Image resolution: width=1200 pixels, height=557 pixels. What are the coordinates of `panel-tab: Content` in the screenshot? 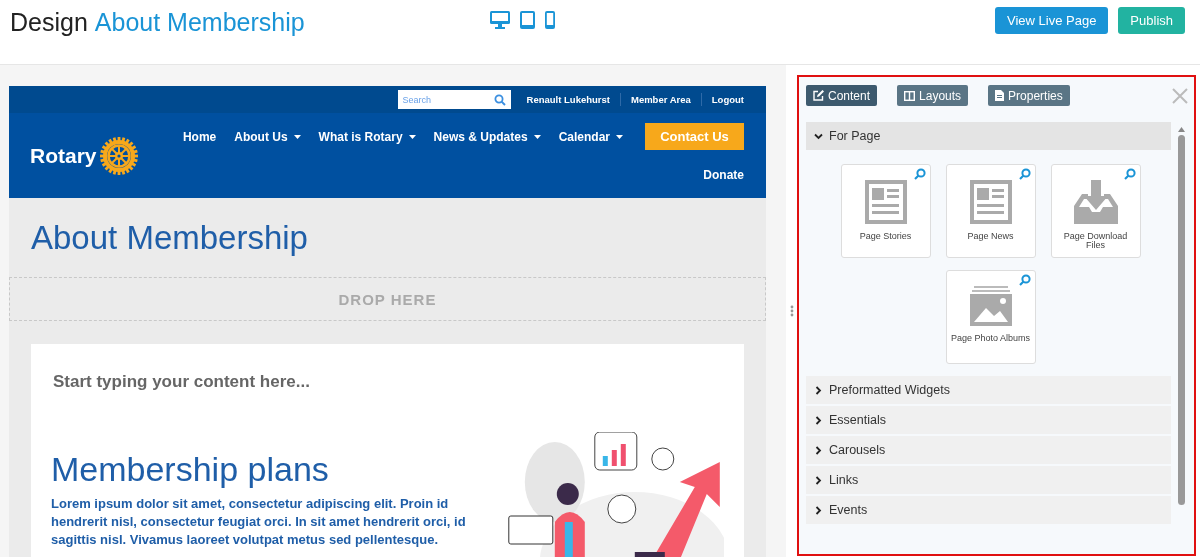 It's located at (842, 95).